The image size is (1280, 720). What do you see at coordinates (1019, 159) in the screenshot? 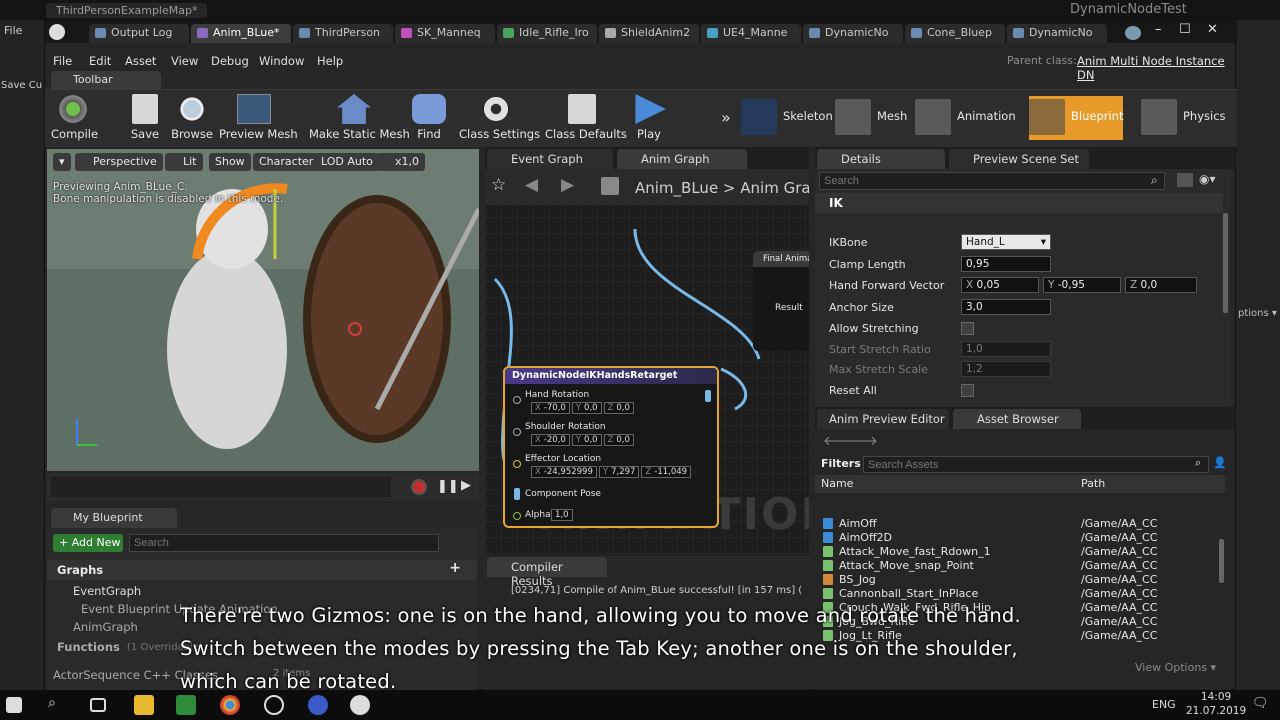
I see `tab-preview-scene-settings: Preview Scene Set` at bounding box center [1019, 159].